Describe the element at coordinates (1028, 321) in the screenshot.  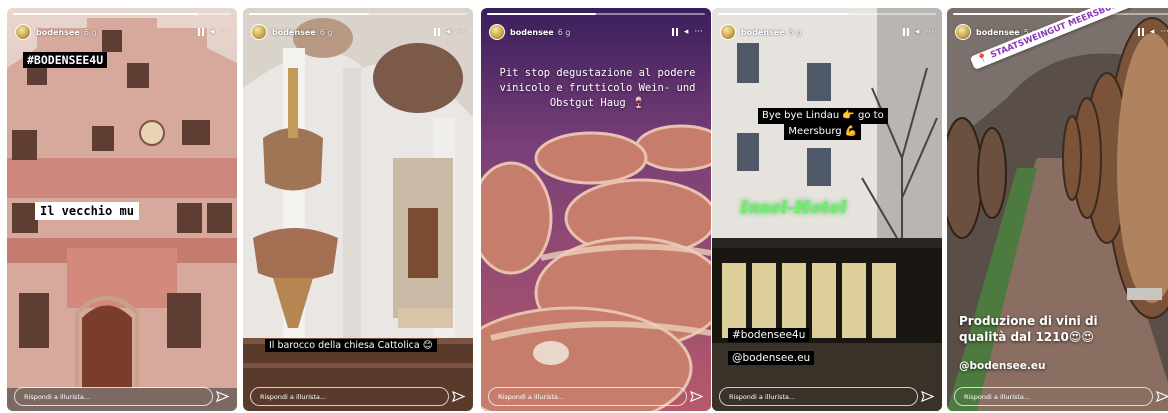
I see `caption-line: Produzione di vini di` at that location.